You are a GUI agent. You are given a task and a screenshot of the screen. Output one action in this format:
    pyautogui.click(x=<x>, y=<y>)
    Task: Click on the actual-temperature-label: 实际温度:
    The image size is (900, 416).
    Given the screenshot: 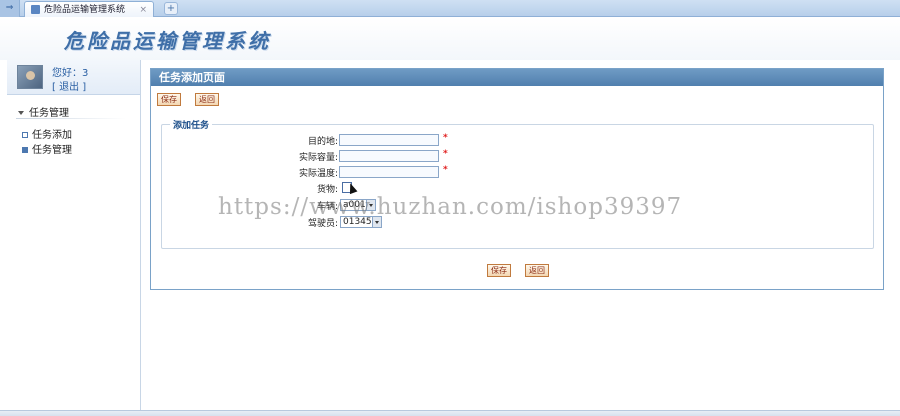 What is the action you would take?
    pyautogui.click(x=318, y=174)
    